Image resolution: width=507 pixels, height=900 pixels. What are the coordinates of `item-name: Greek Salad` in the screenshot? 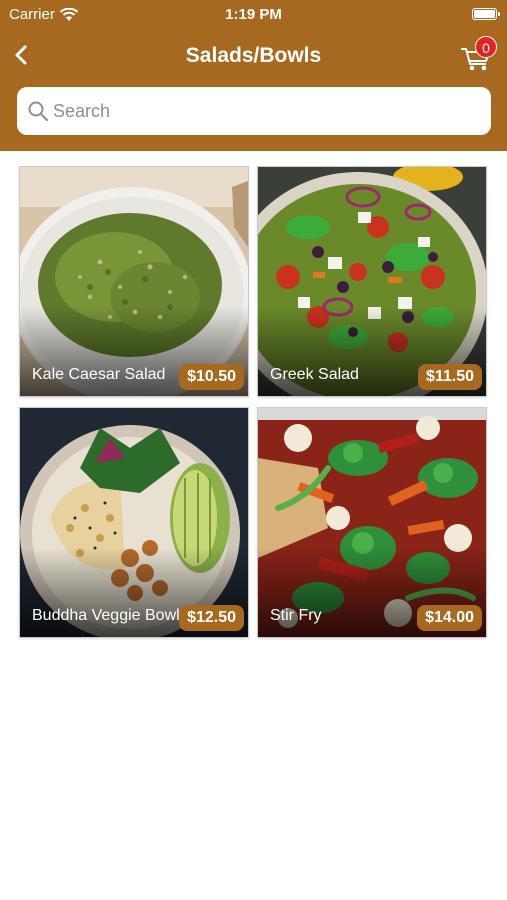 It's located at (314, 374).